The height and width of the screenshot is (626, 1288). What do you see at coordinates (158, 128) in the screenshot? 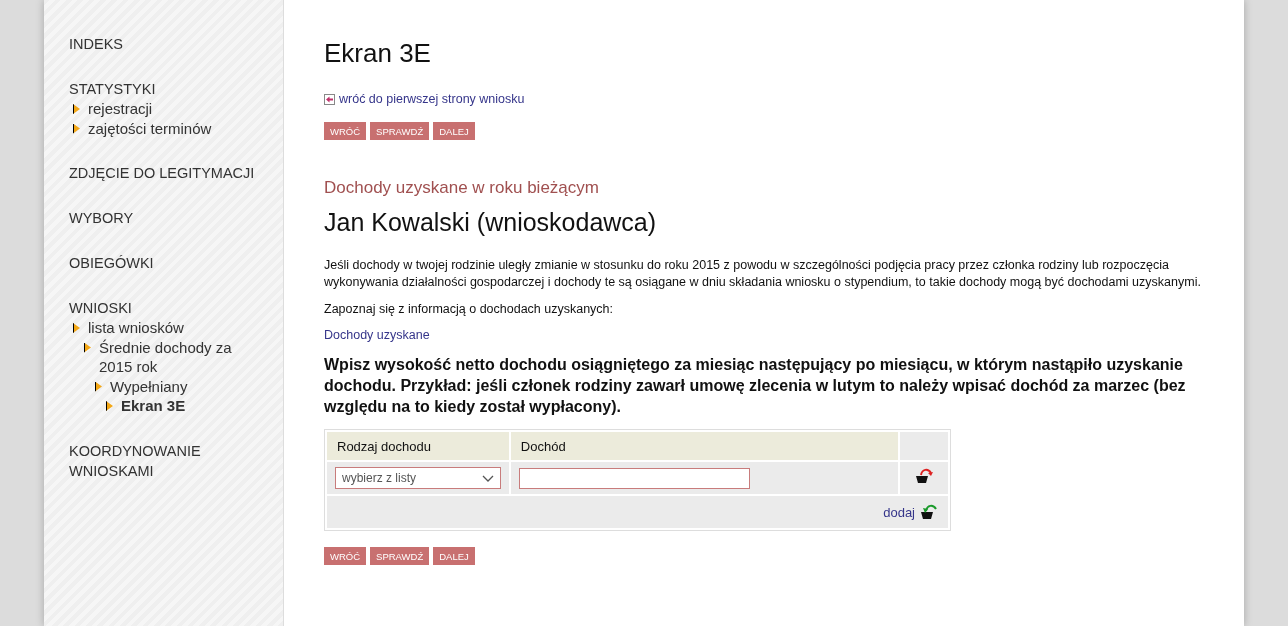
I see `sidebar-item: zajętości terminów` at bounding box center [158, 128].